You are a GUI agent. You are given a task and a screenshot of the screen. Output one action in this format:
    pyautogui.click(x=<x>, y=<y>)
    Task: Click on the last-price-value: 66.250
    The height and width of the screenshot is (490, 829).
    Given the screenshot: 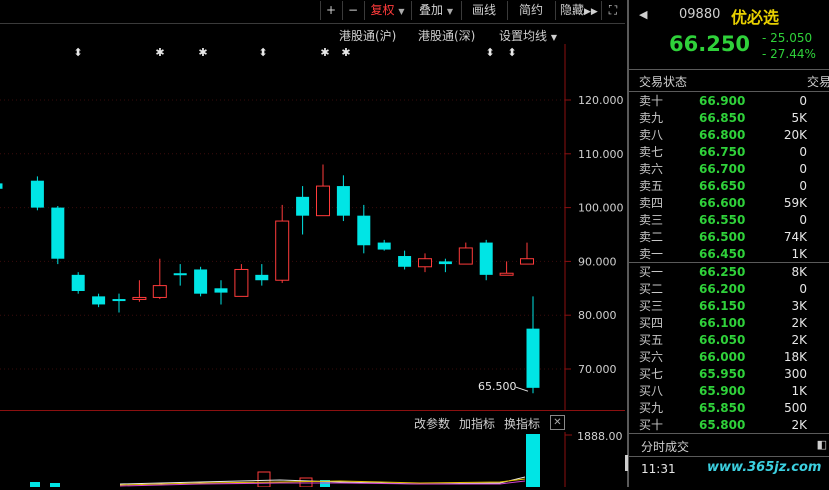 What is the action you would take?
    pyautogui.click(x=710, y=44)
    